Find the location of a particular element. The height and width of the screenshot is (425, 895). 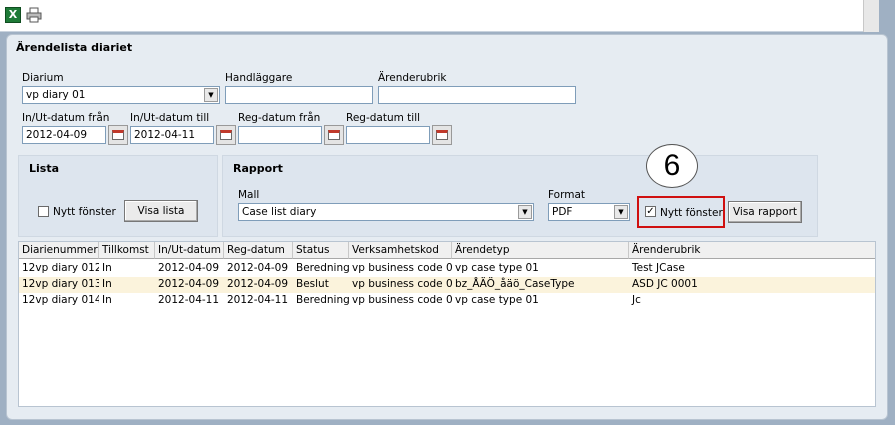

mall-label: Mall is located at coordinates (249, 195).